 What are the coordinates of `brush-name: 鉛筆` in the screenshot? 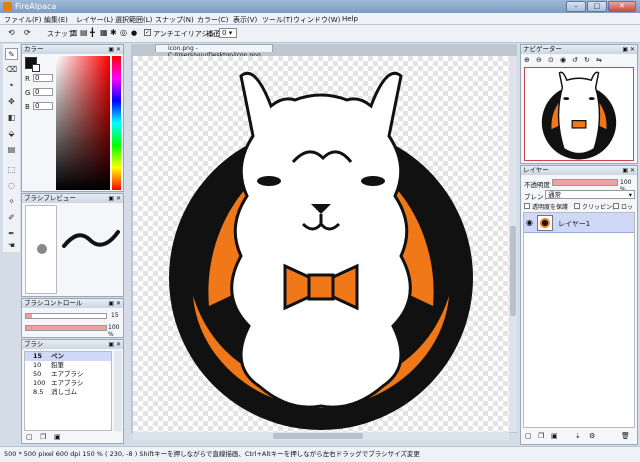 It's located at (57, 365).